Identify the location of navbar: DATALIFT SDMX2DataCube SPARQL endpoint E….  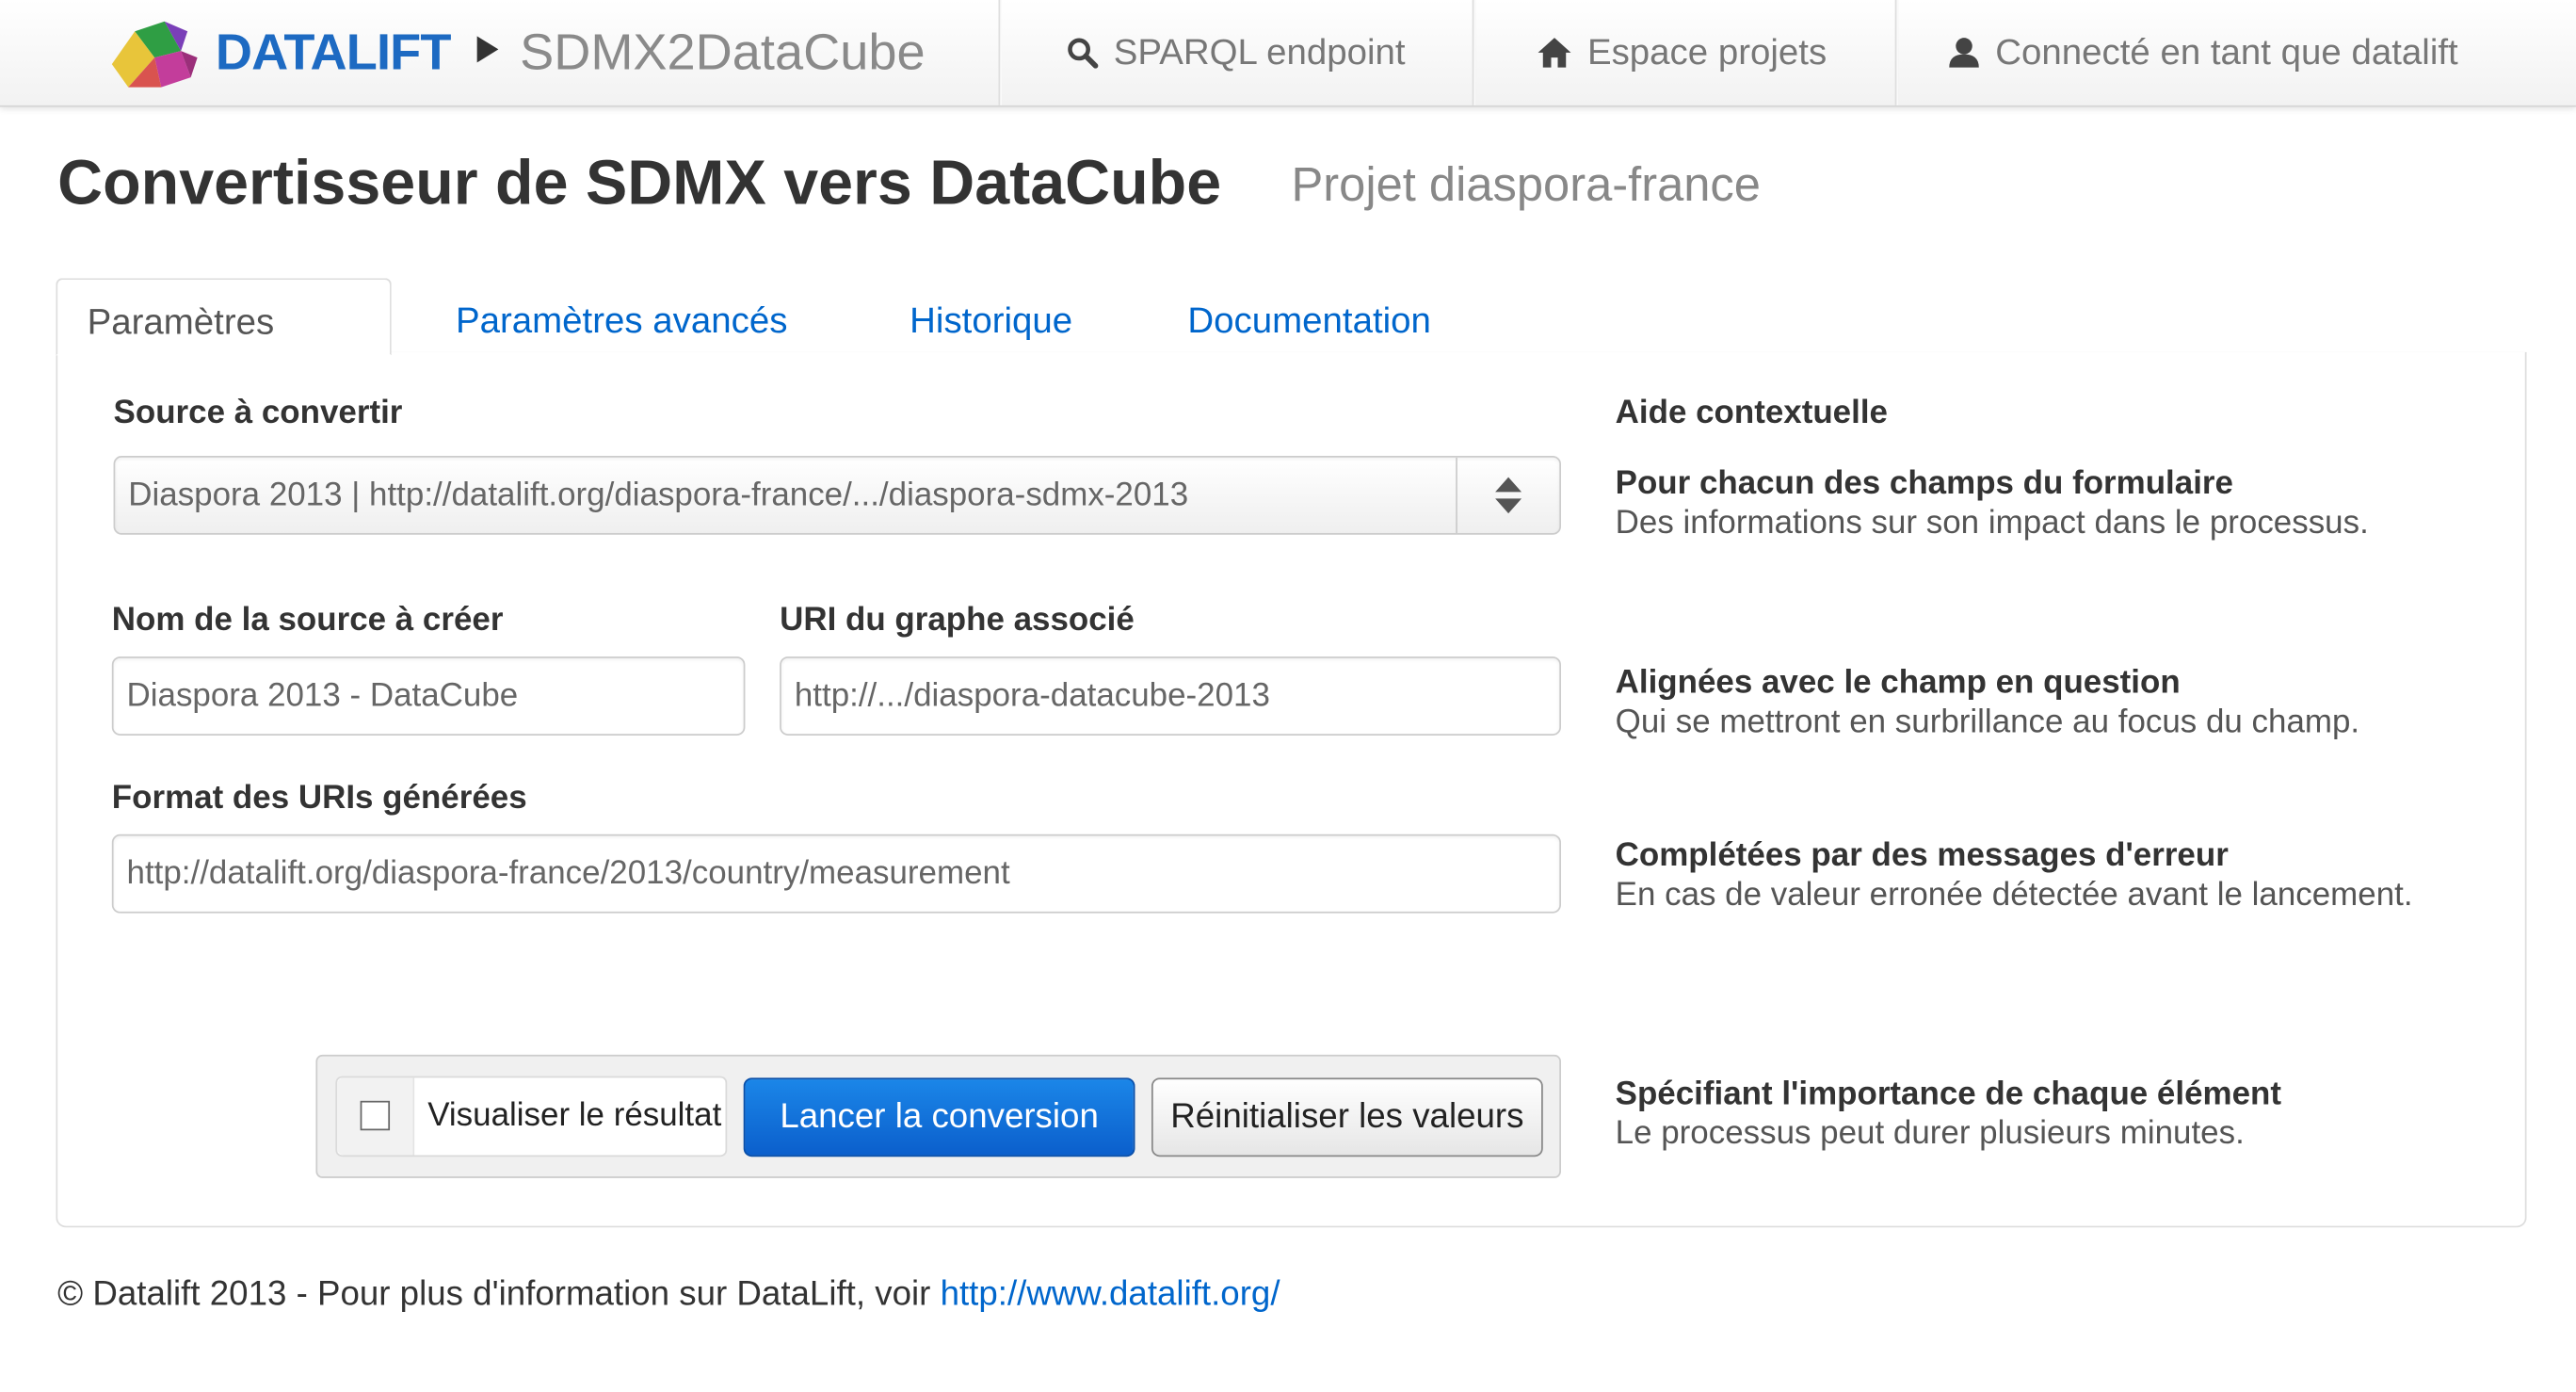
(1288, 53).